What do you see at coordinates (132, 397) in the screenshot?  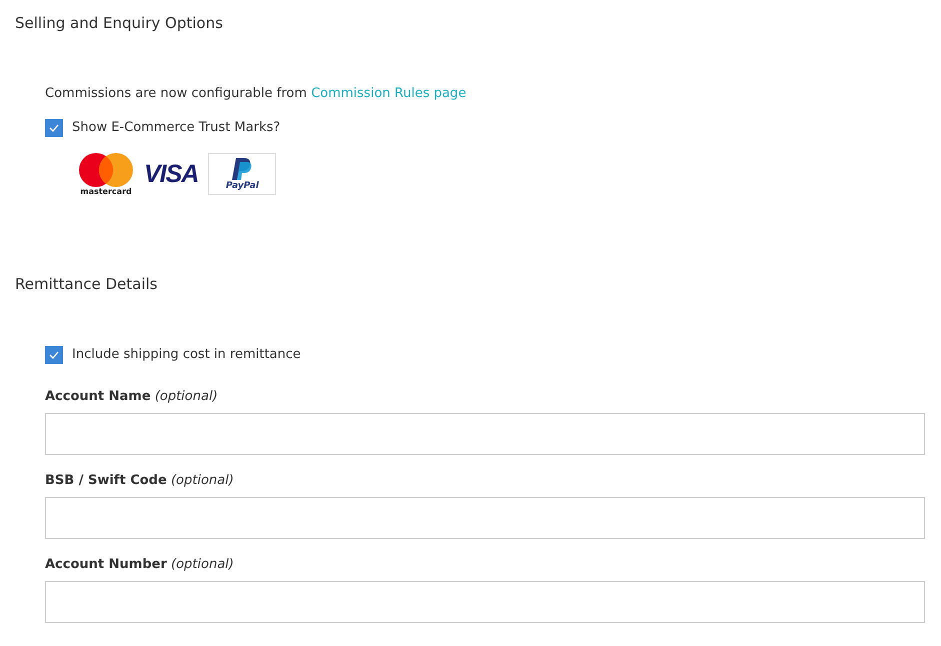 I see `field-label: Account Name (optional)` at bounding box center [132, 397].